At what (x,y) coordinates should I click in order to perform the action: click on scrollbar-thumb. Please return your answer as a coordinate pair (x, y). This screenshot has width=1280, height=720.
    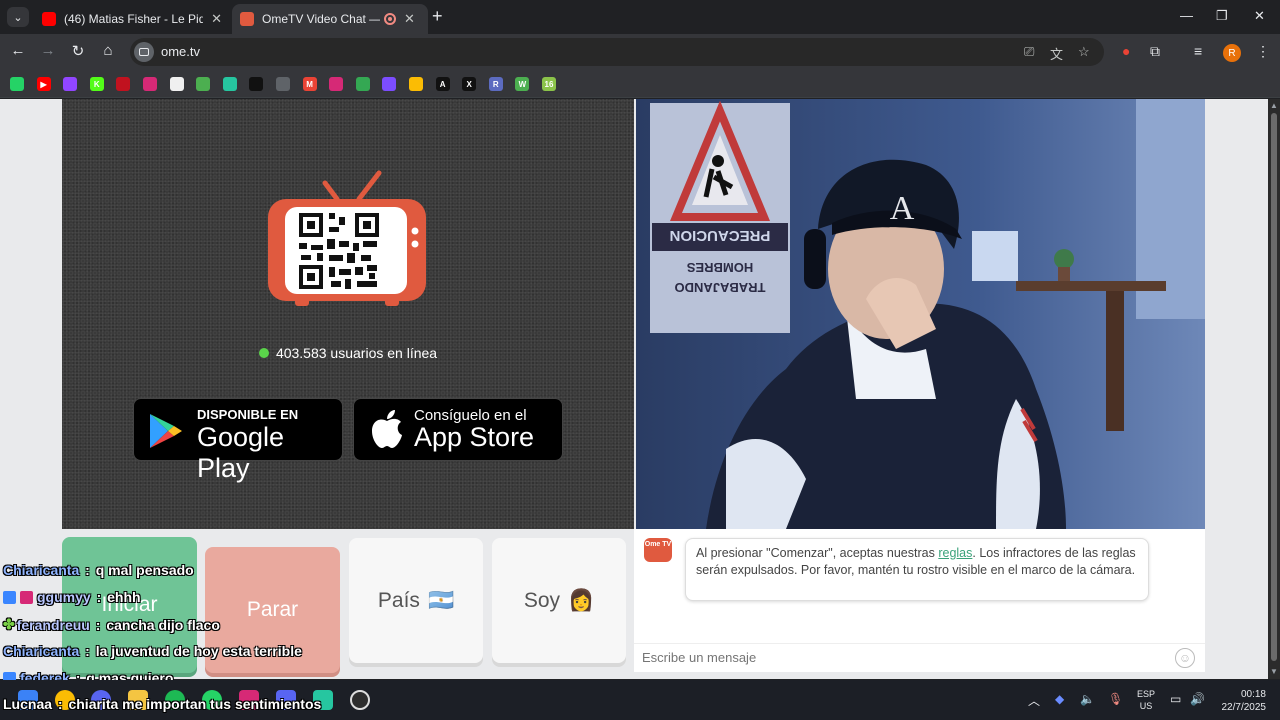
    Looking at the image, I should click on (1274, 387).